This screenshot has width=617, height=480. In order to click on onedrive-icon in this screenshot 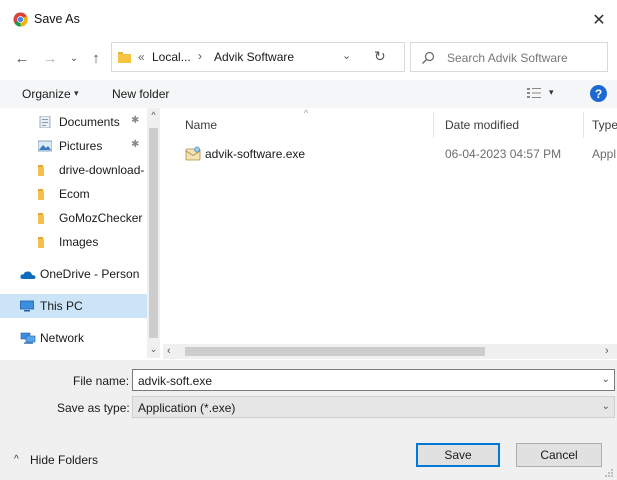, I will do `click(28, 275)`.